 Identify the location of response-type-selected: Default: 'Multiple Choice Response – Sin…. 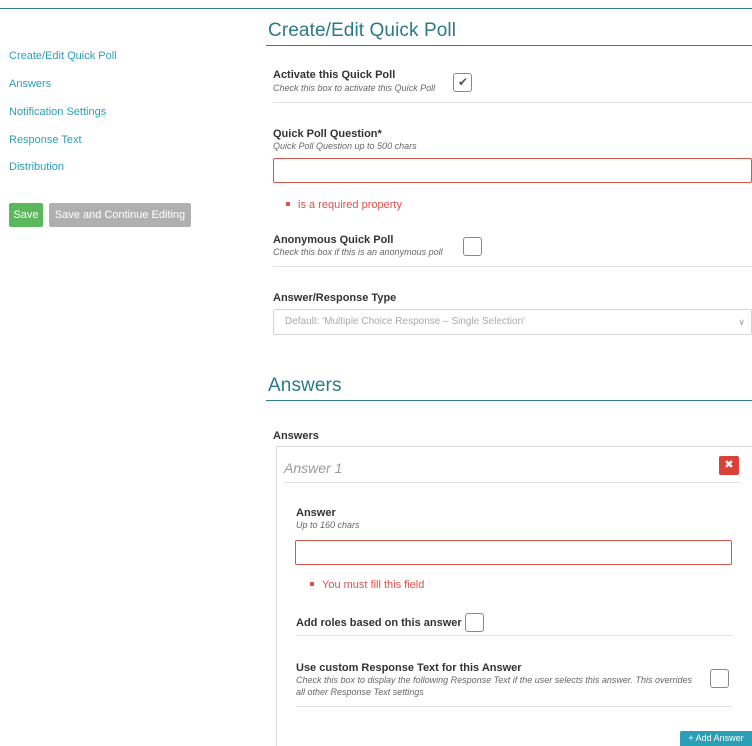
(405, 321).